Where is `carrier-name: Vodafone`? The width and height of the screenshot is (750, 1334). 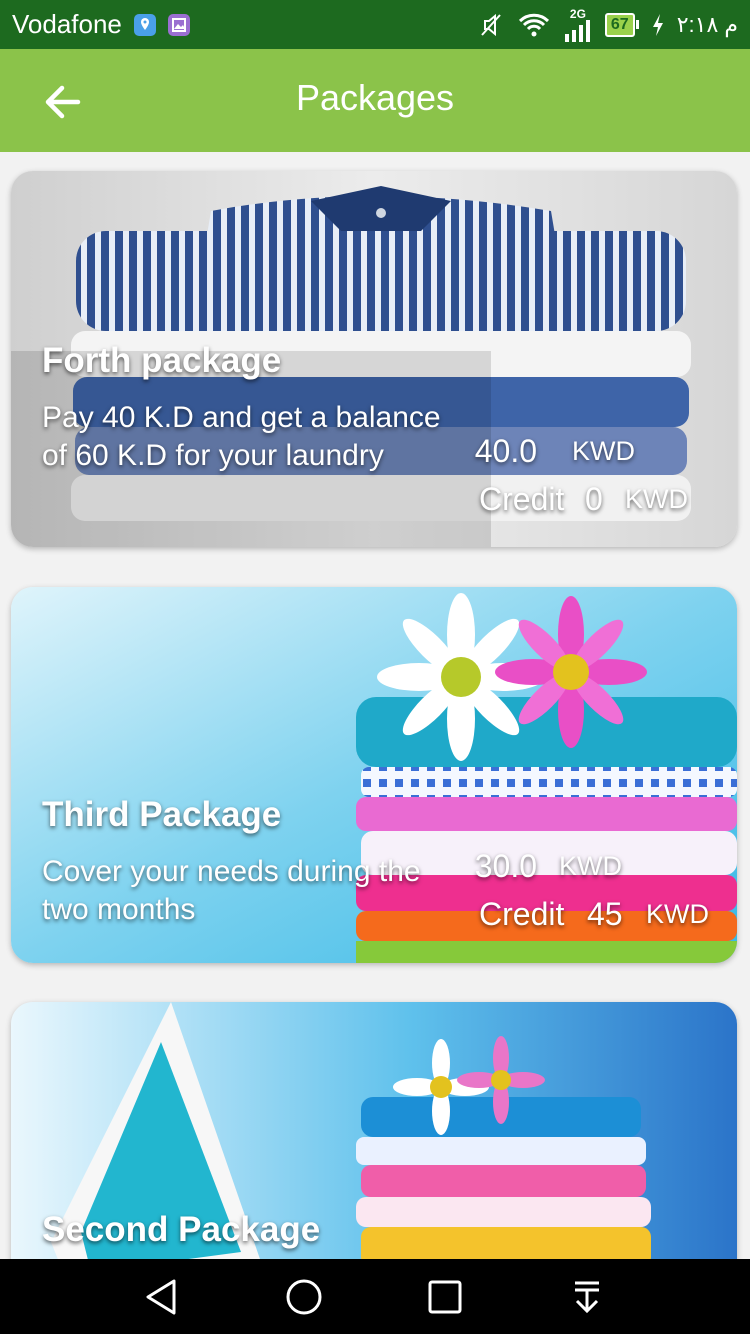 carrier-name: Vodafone is located at coordinates (67, 24).